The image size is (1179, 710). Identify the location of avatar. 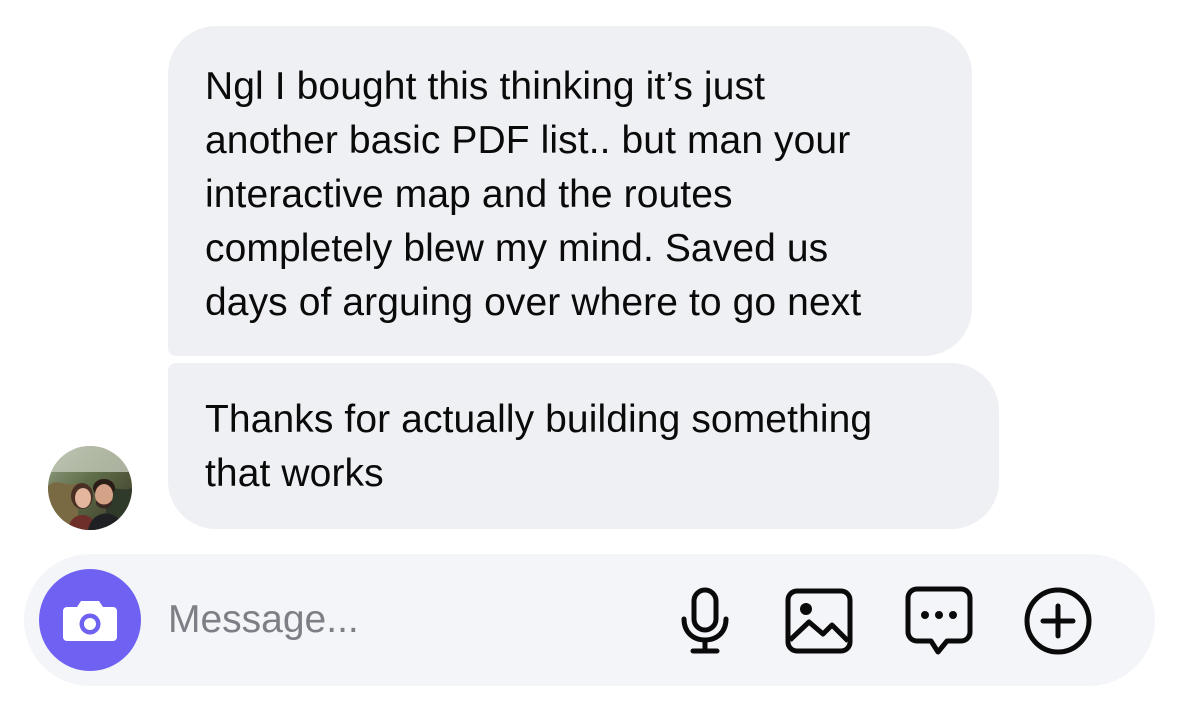
(90, 488).